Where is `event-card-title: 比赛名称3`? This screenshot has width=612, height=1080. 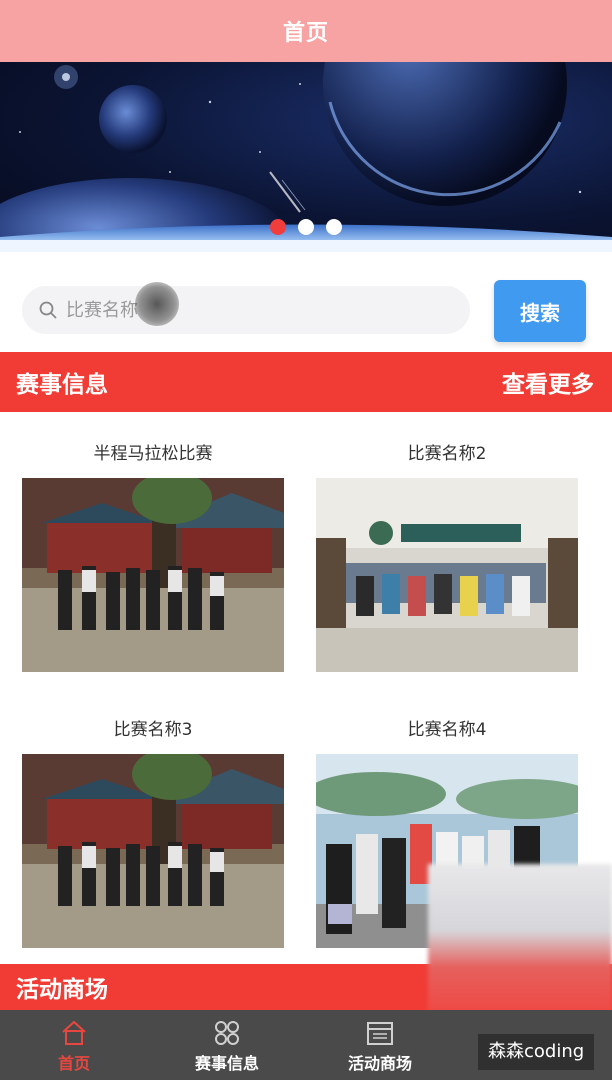 event-card-title: 比赛名称3 is located at coordinates (153, 730).